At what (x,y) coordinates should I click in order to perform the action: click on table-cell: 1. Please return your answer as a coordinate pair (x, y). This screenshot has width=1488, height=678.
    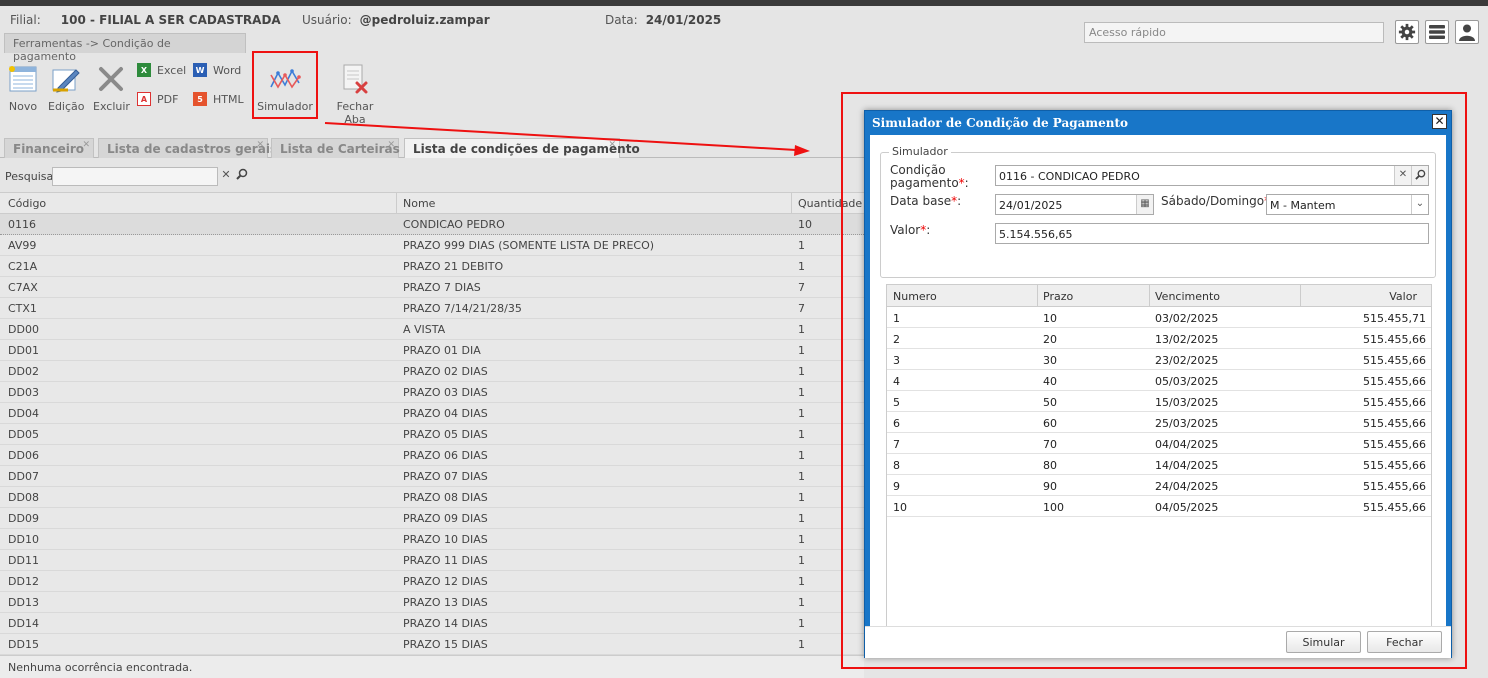
    Looking at the image, I should click on (896, 318).